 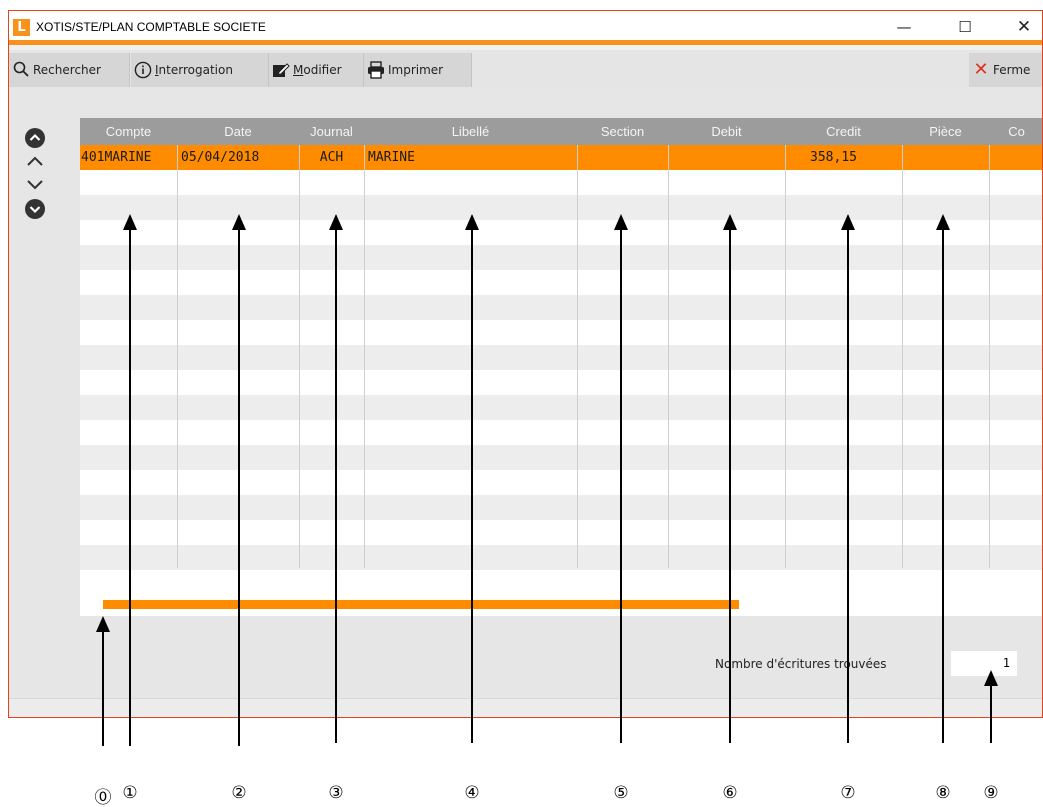 What do you see at coordinates (130, 793) in the screenshot?
I see `annotation-number-1: ①` at bounding box center [130, 793].